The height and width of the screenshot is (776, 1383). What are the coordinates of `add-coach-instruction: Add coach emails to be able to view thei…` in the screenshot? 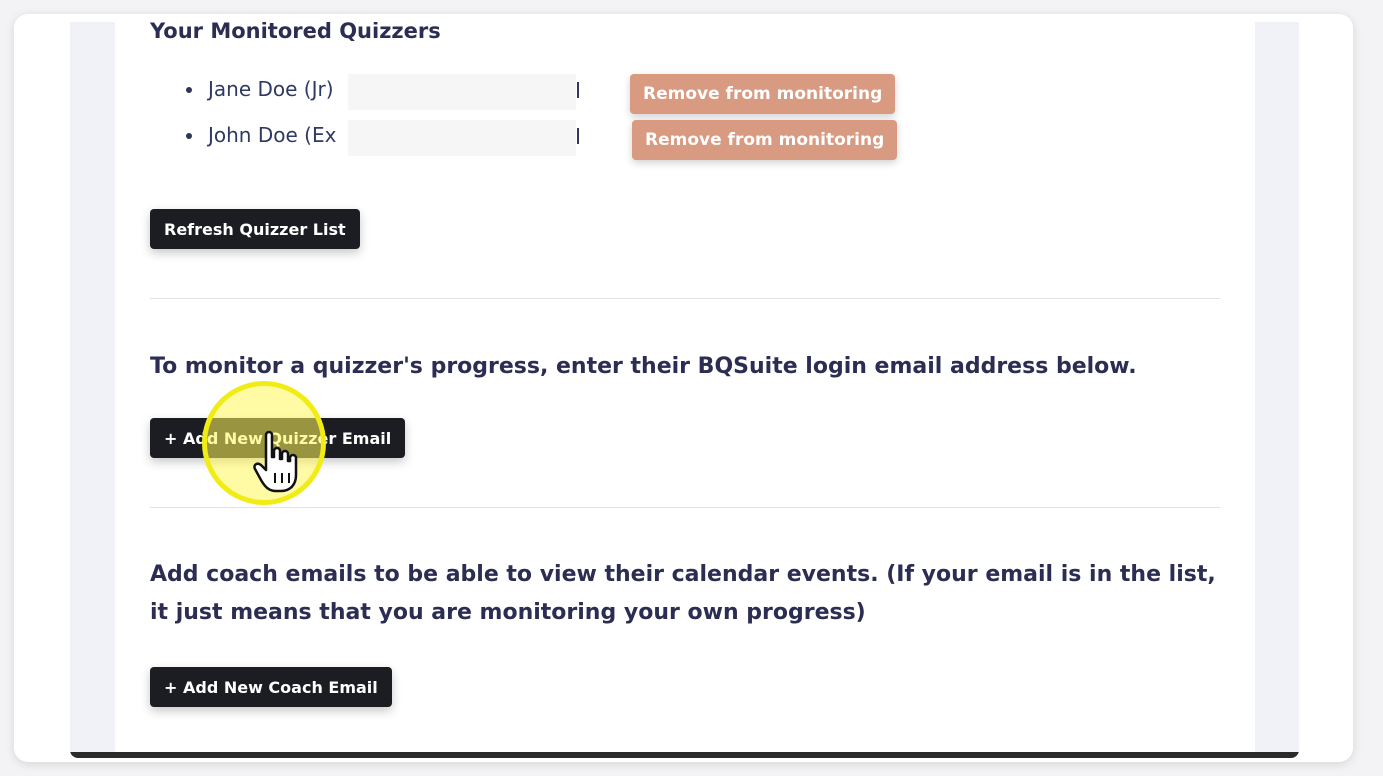 It's located at (683, 593).